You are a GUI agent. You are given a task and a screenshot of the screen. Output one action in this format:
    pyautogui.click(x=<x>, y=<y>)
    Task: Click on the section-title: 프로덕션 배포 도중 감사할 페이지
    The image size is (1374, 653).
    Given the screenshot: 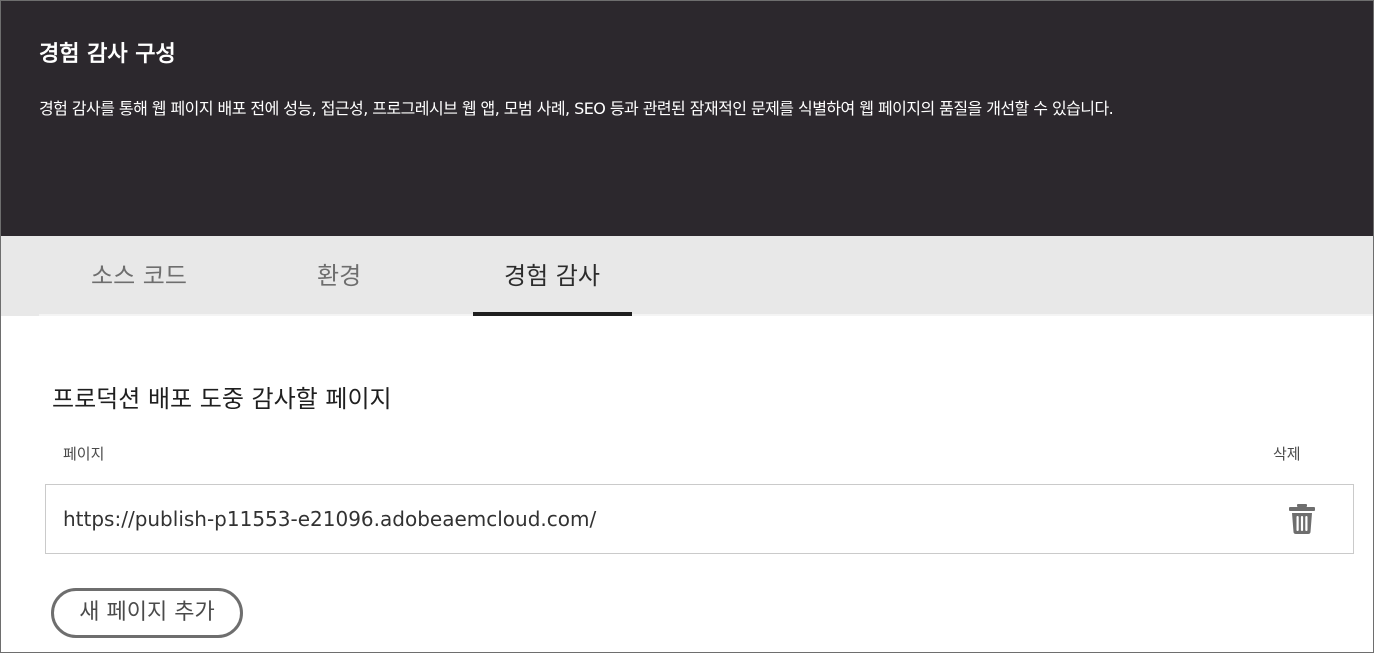 What is the action you would take?
    pyautogui.click(x=222, y=399)
    